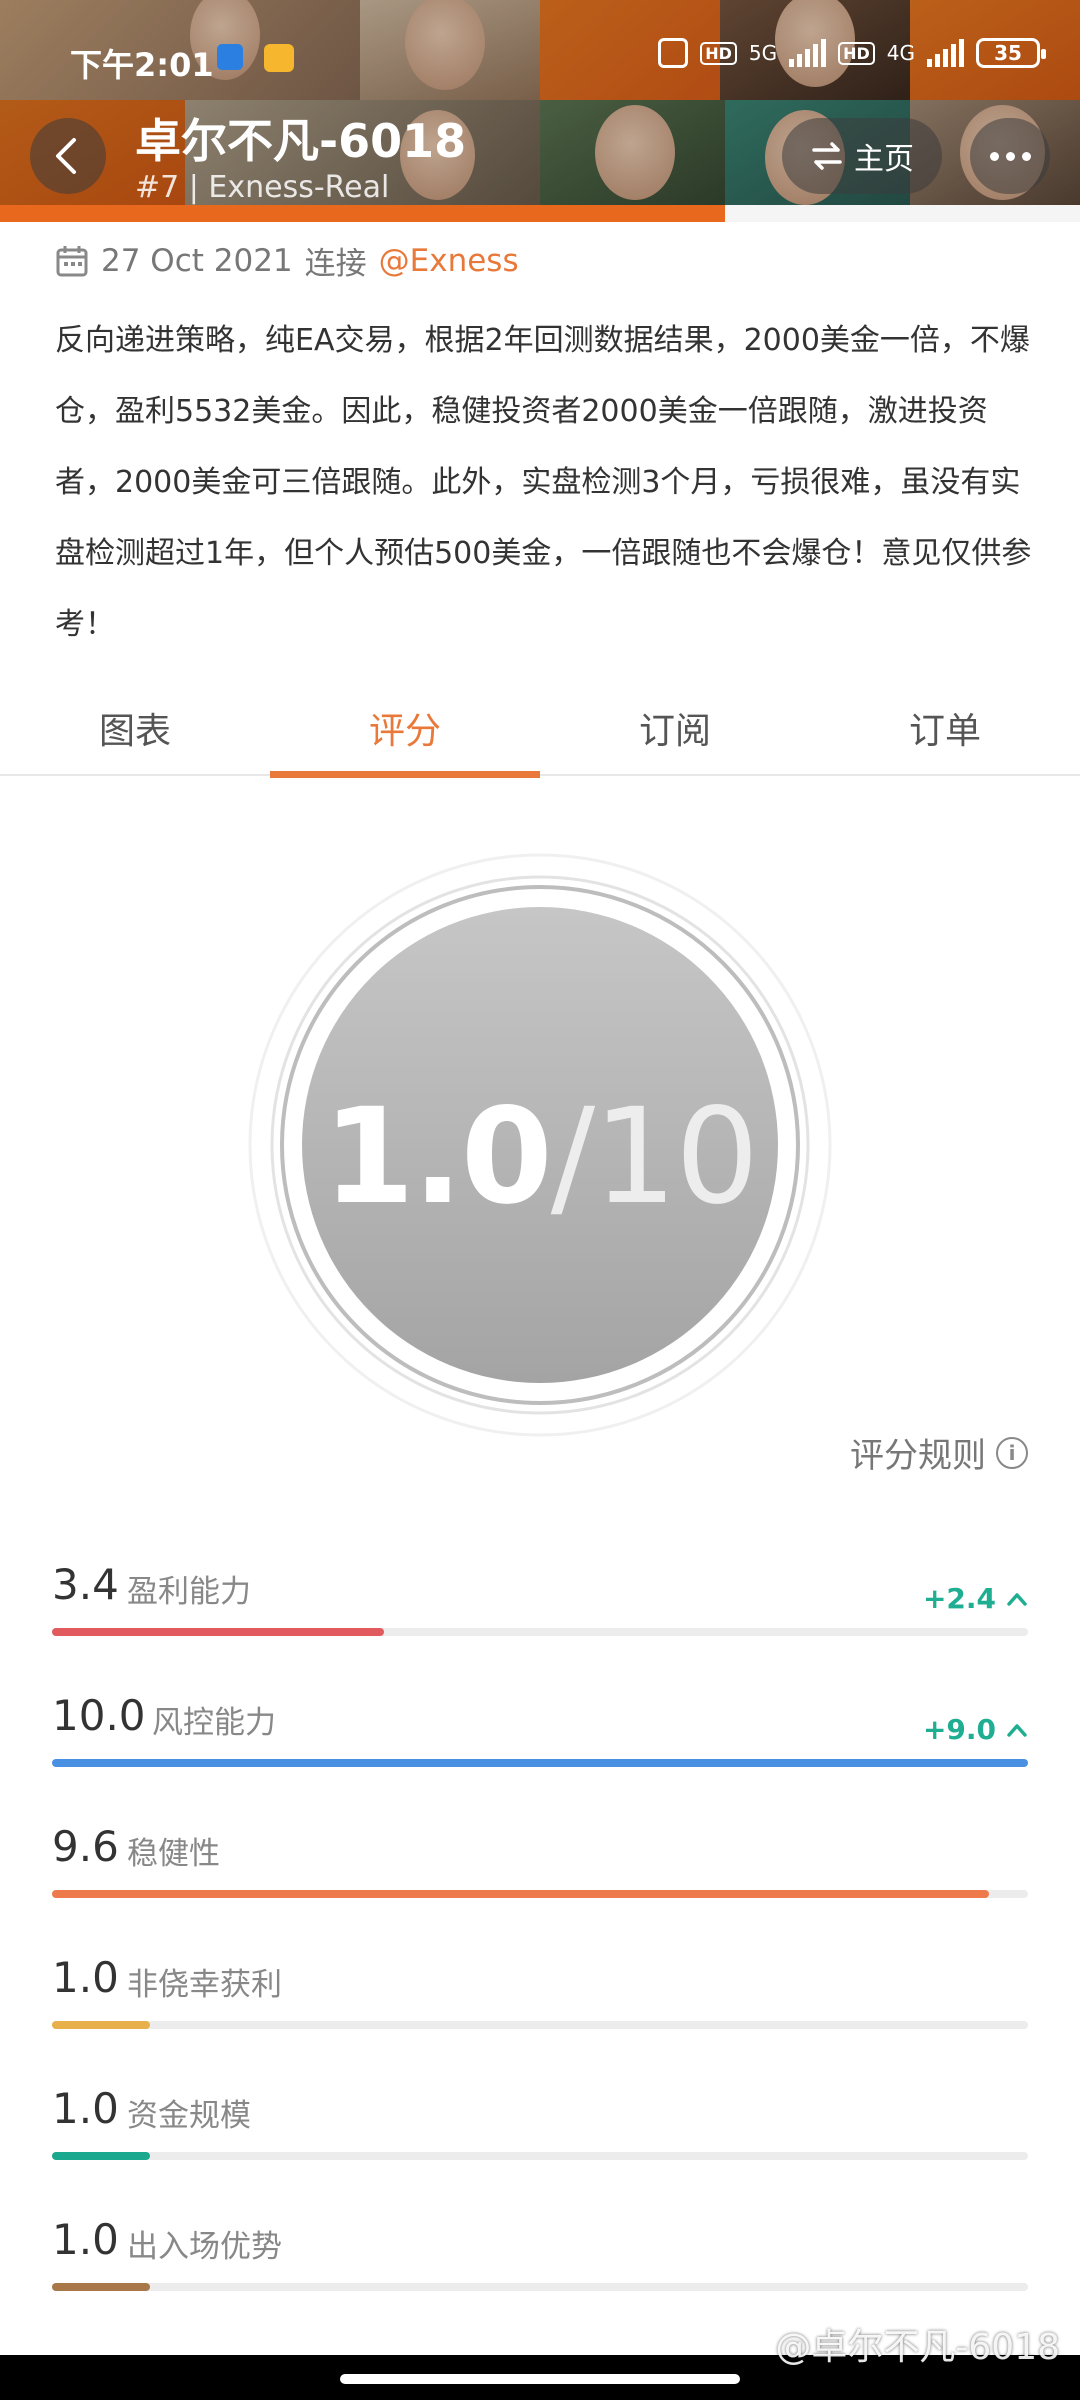  What do you see at coordinates (204, 2247) in the screenshot?
I see `metric-label: 出入场优势` at bounding box center [204, 2247].